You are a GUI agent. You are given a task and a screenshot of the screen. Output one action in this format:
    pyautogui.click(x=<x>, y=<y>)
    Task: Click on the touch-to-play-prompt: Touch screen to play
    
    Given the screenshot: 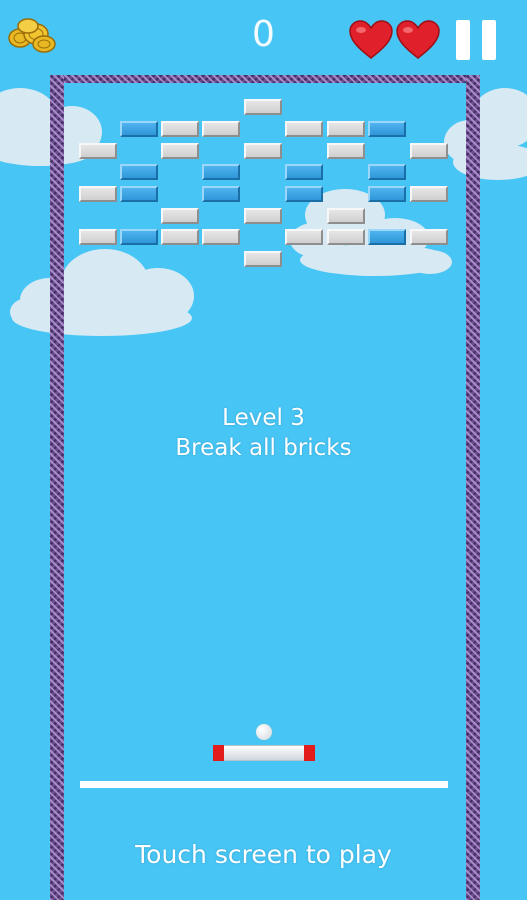 What is the action you would take?
    pyautogui.click(x=263, y=855)
    